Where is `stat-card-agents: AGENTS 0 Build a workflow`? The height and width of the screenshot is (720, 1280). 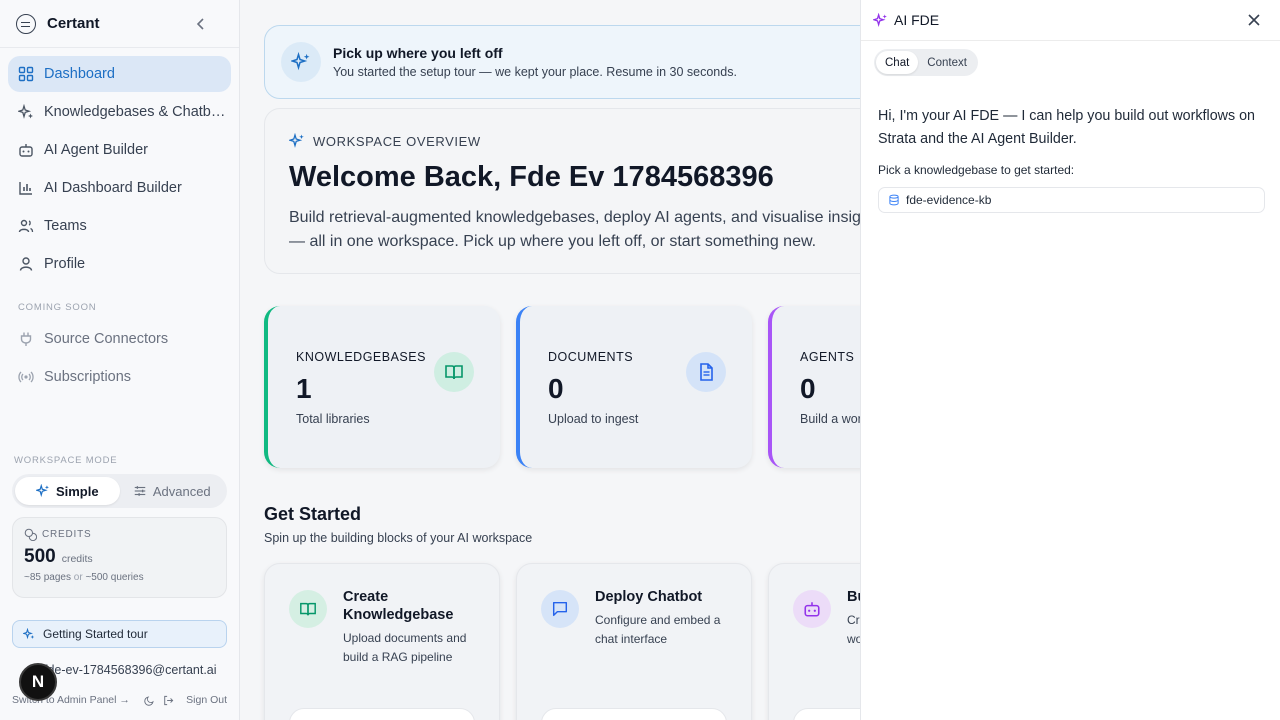 stat-card-agents: AGENTS 0 Build a workflow is located at coordinates (814, 387).